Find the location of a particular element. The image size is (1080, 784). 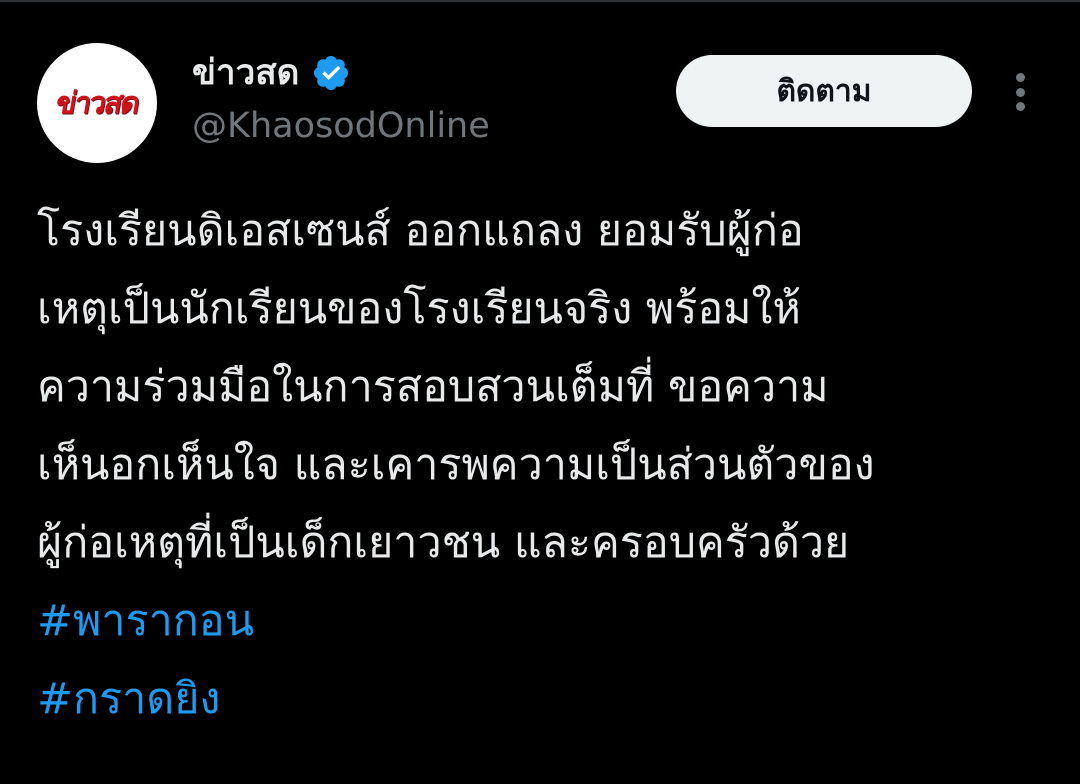

verified-badge-icon is located at coordinates (331, 73).